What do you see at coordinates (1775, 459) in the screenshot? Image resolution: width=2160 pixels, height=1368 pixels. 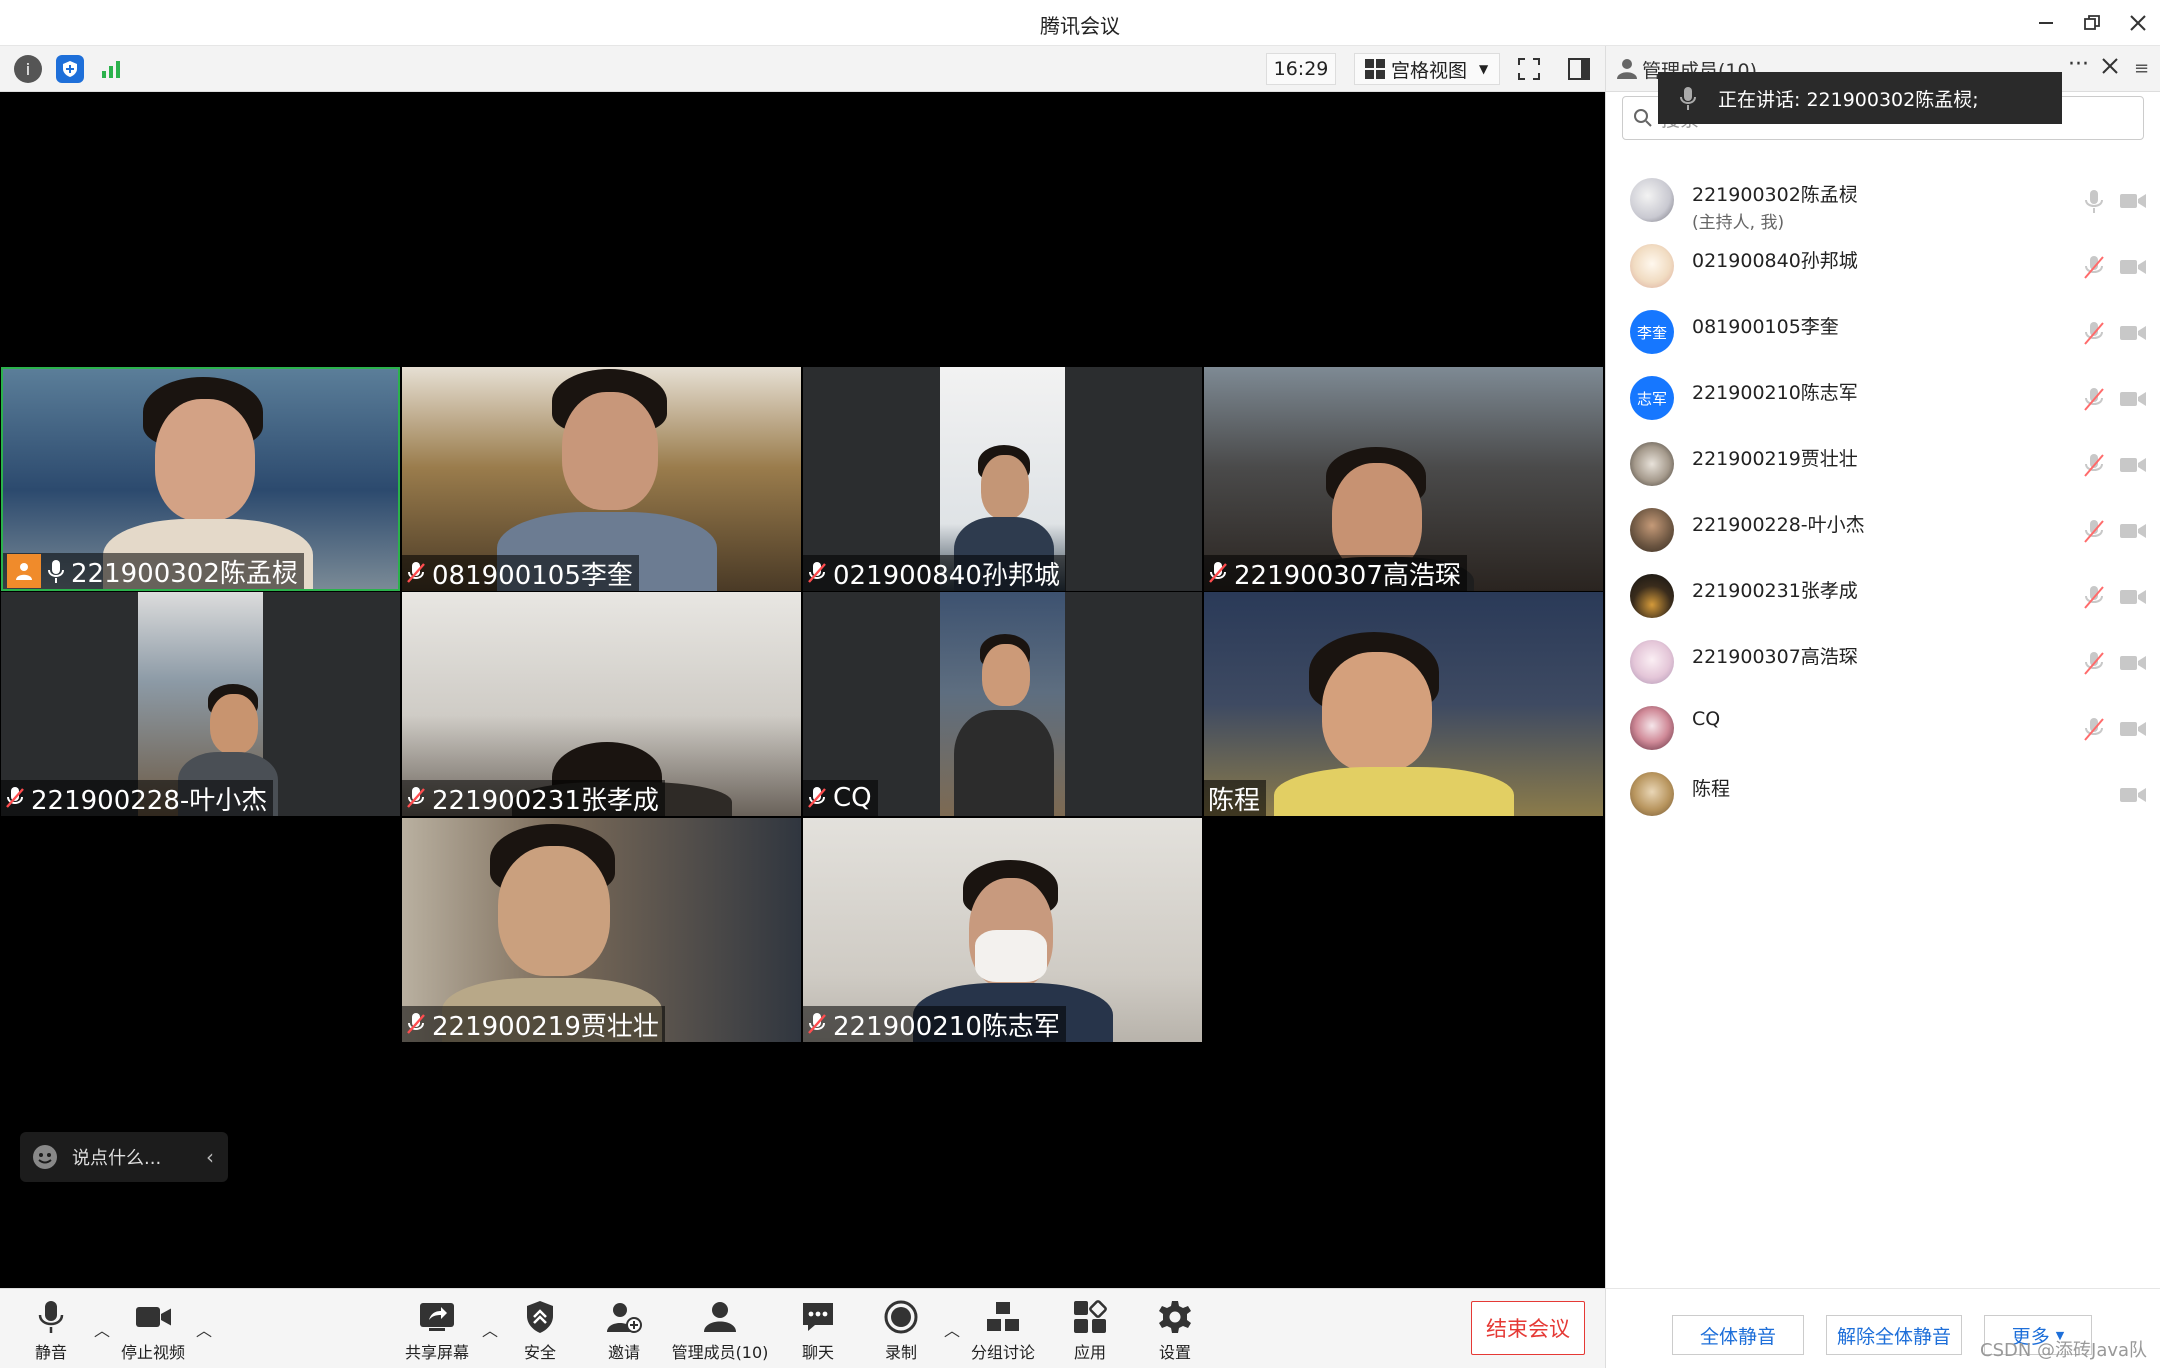 I see `member-name: 221900219贾壮壮` at bounding box center [1775, 459].